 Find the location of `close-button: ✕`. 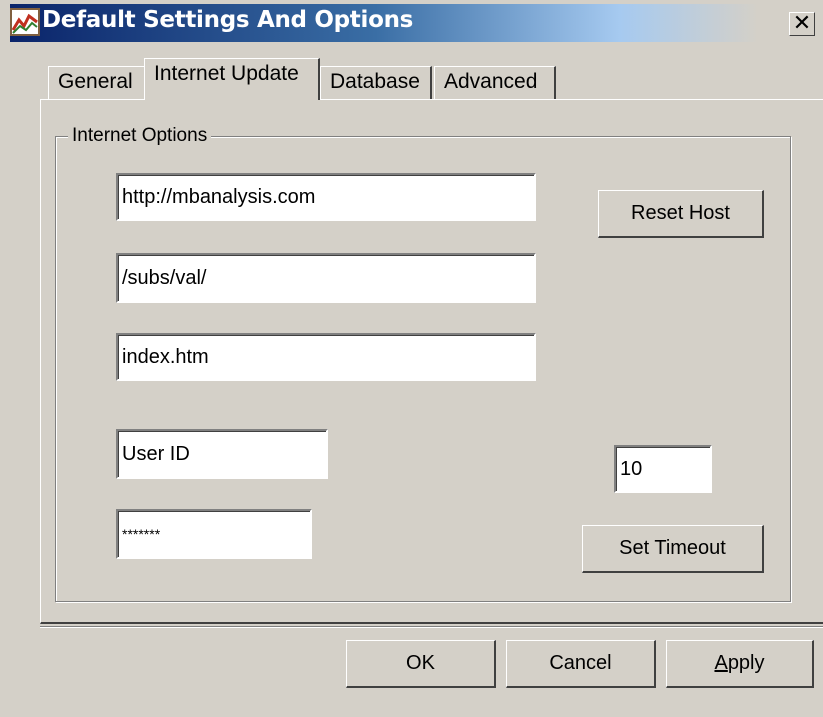

close-button: ✕ is located at coordinates (802, 24).